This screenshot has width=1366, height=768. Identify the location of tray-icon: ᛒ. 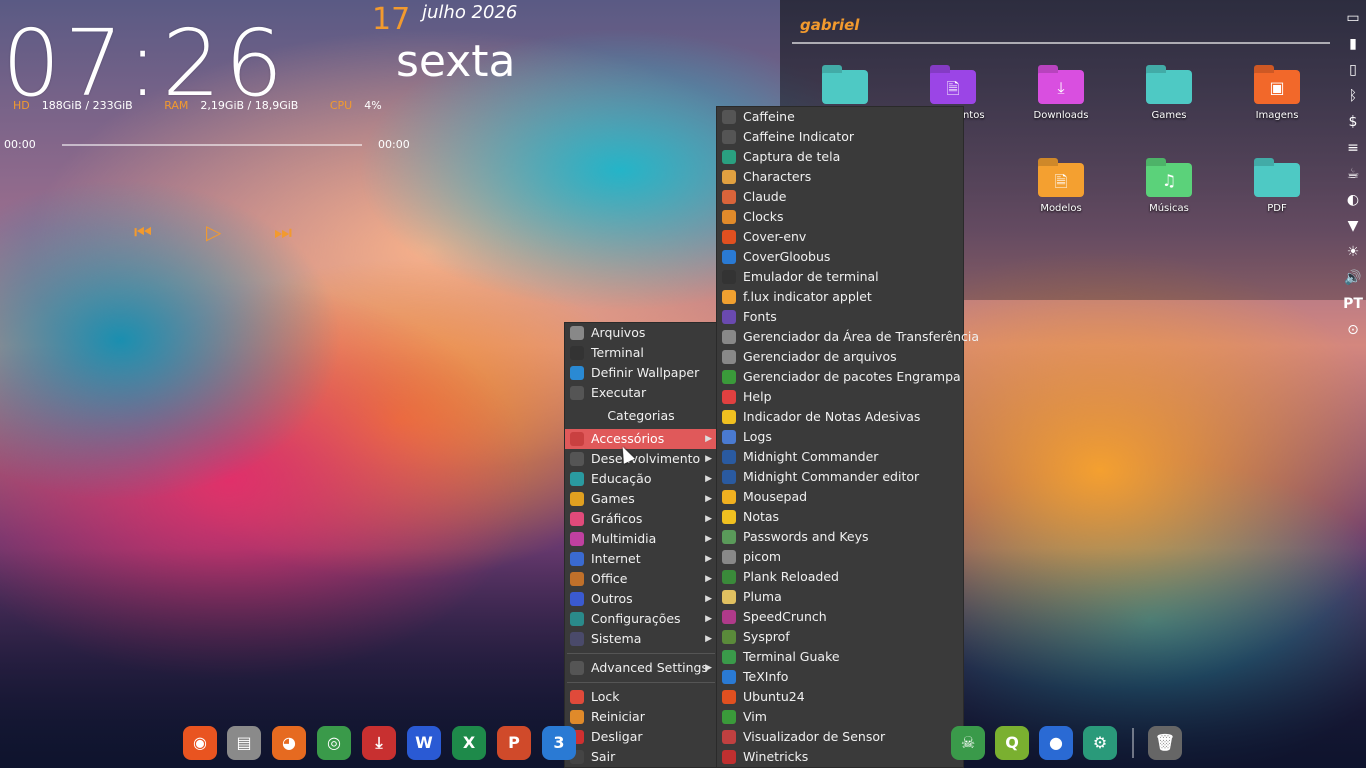
(1352, 96).